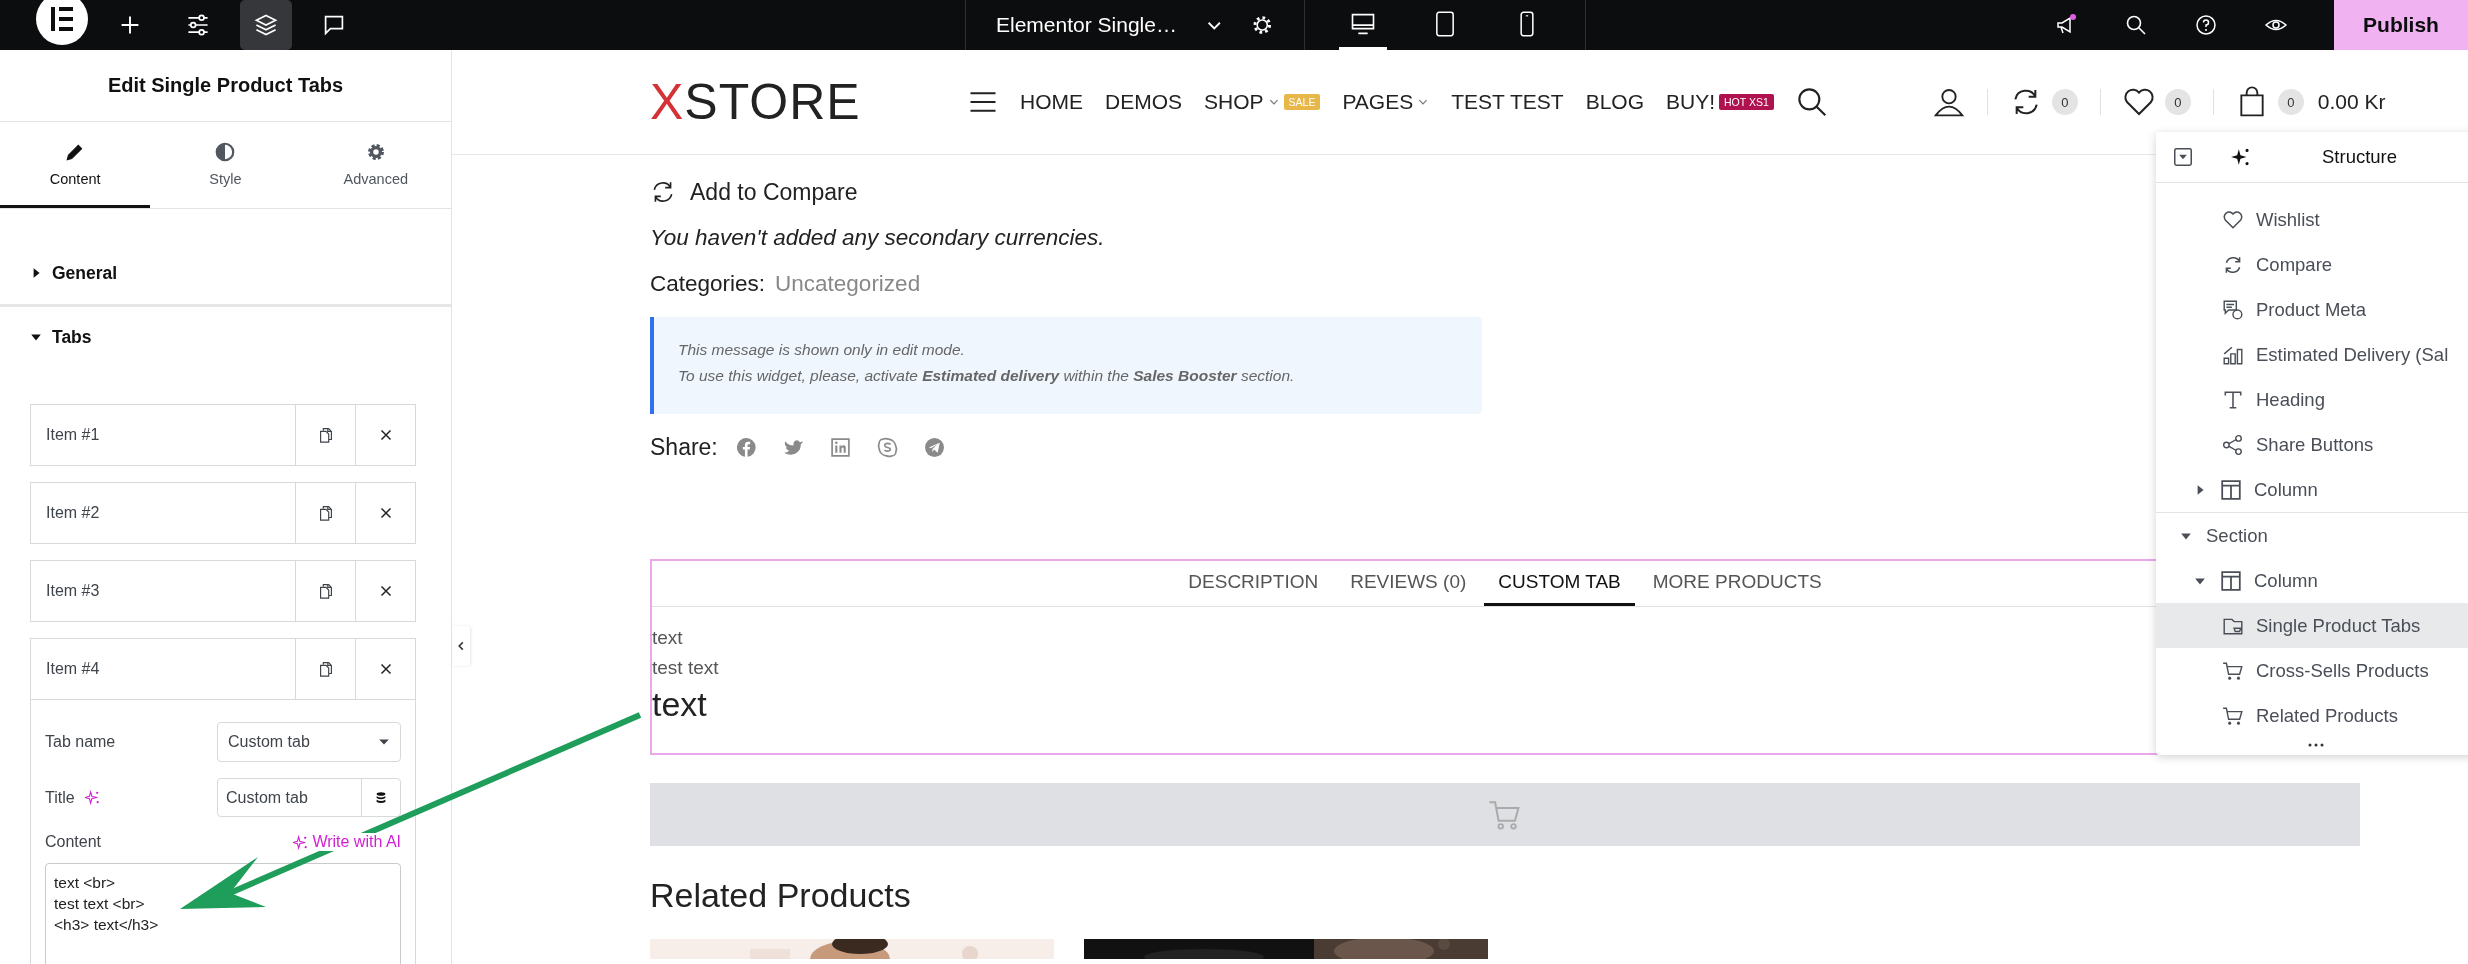 The image size is (2468, 964). I want to click on tree-item: Share Buttons, so click(2312, 444).